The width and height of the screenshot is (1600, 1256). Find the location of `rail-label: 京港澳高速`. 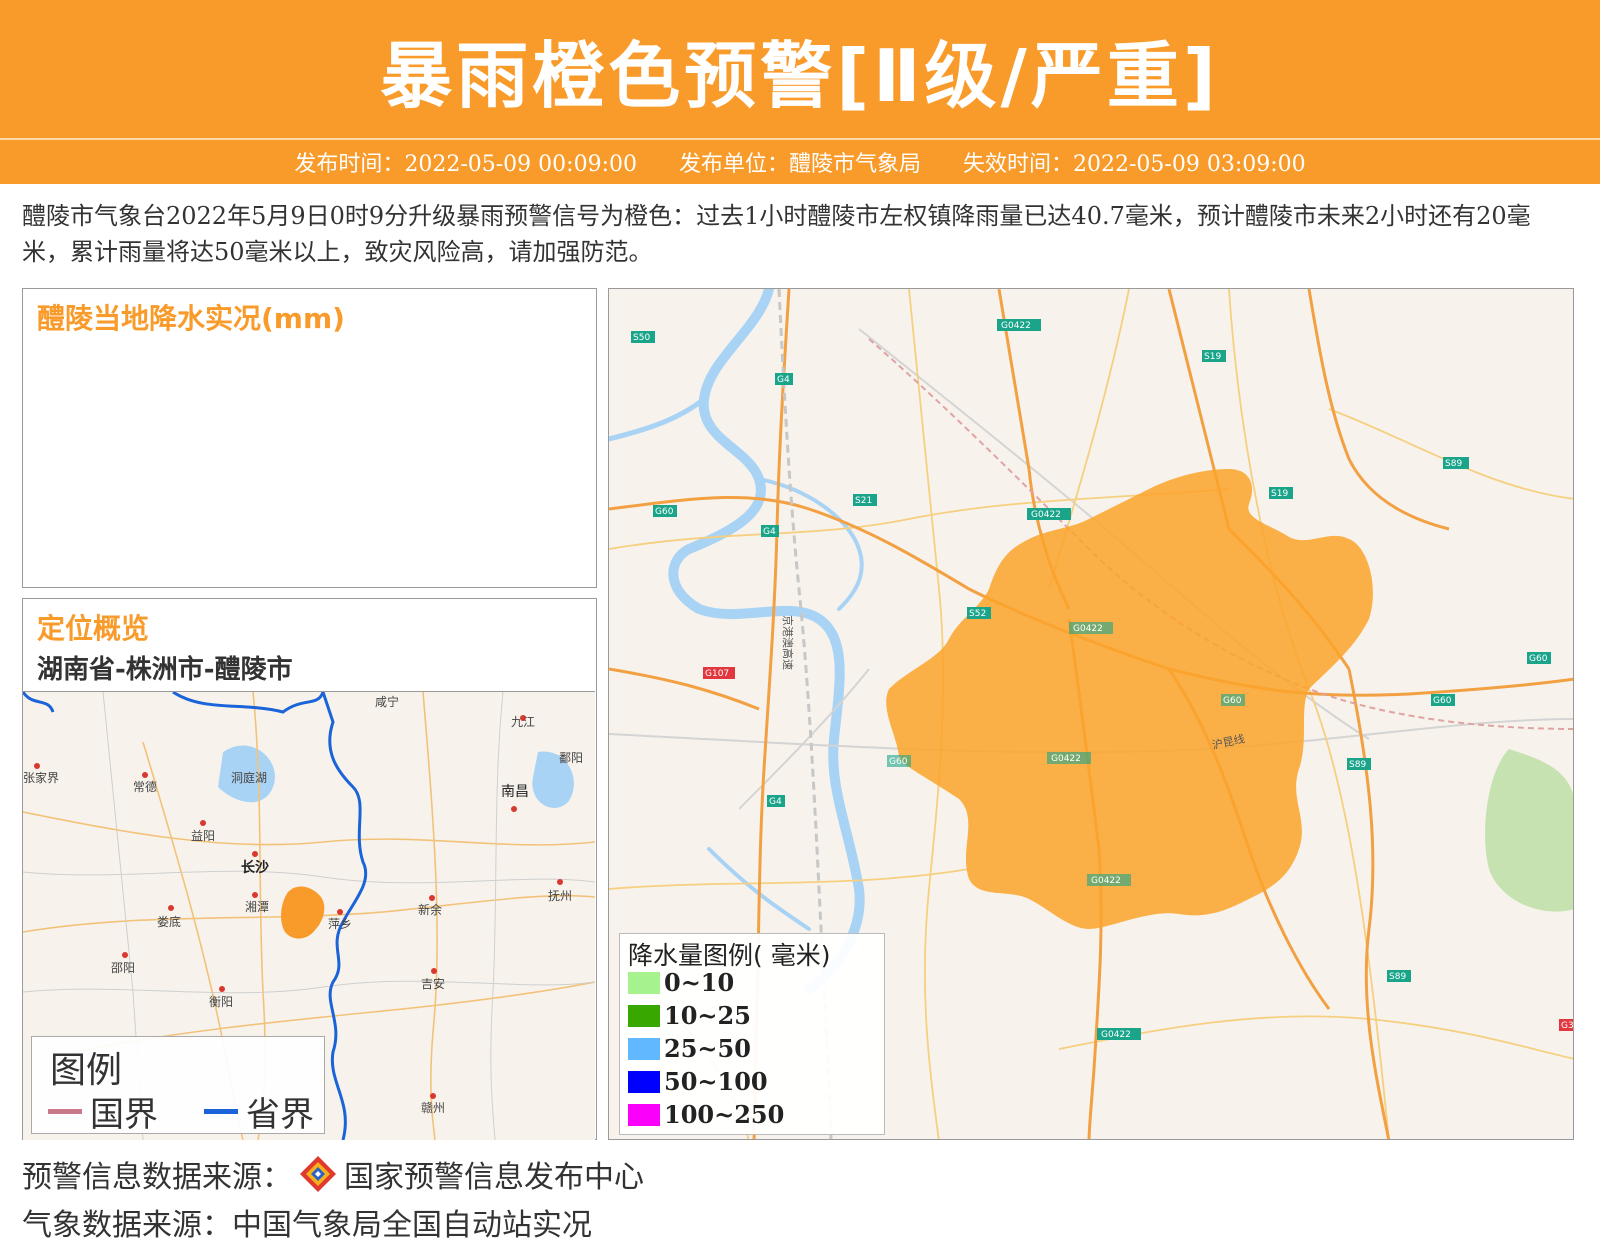

rail-label: 京港澳高速 is located at coordinates (788, 642).